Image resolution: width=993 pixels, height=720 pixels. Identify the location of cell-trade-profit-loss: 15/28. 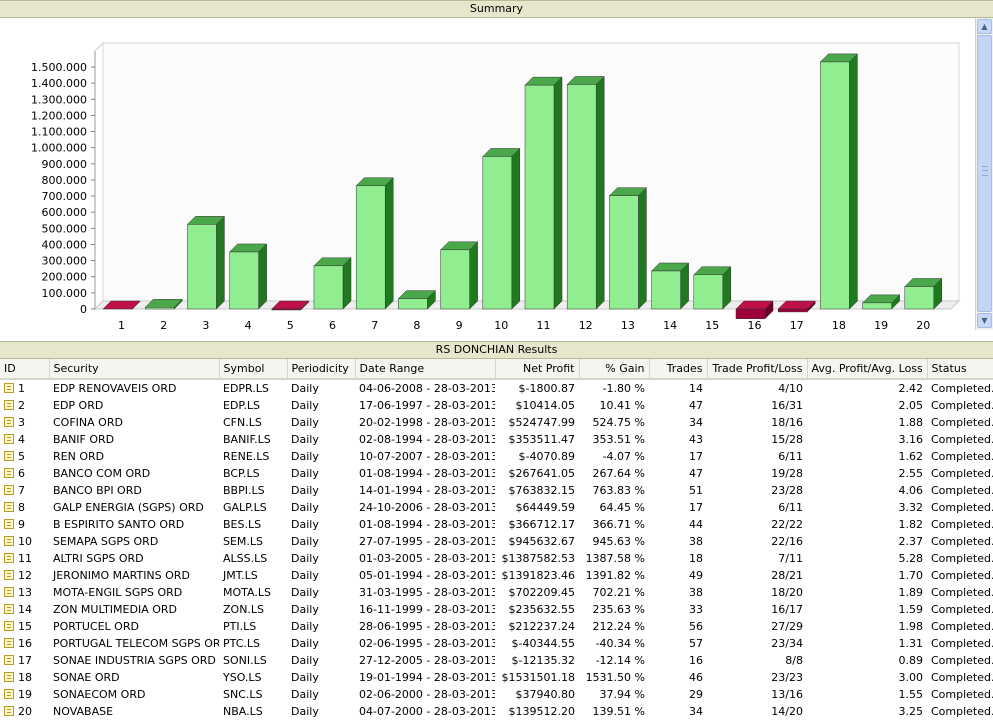
(787, 439).